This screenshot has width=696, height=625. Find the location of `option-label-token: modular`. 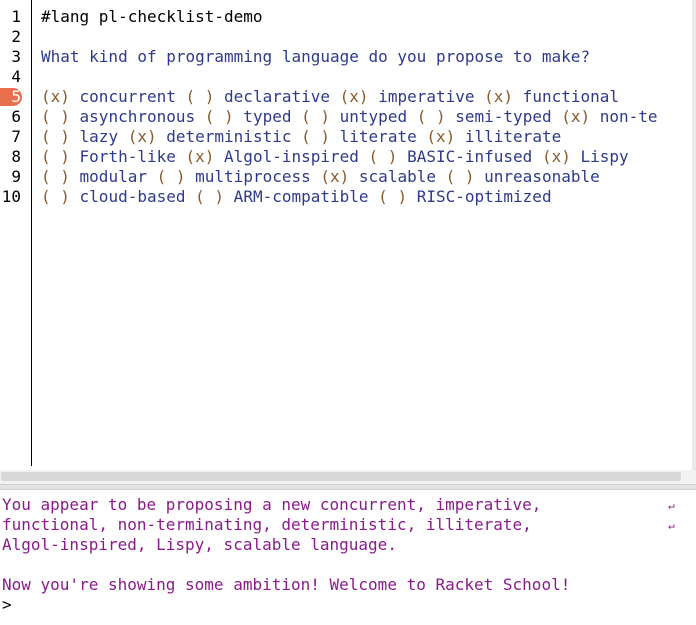

option-label-token: modular is located at coordinates (113, 176).